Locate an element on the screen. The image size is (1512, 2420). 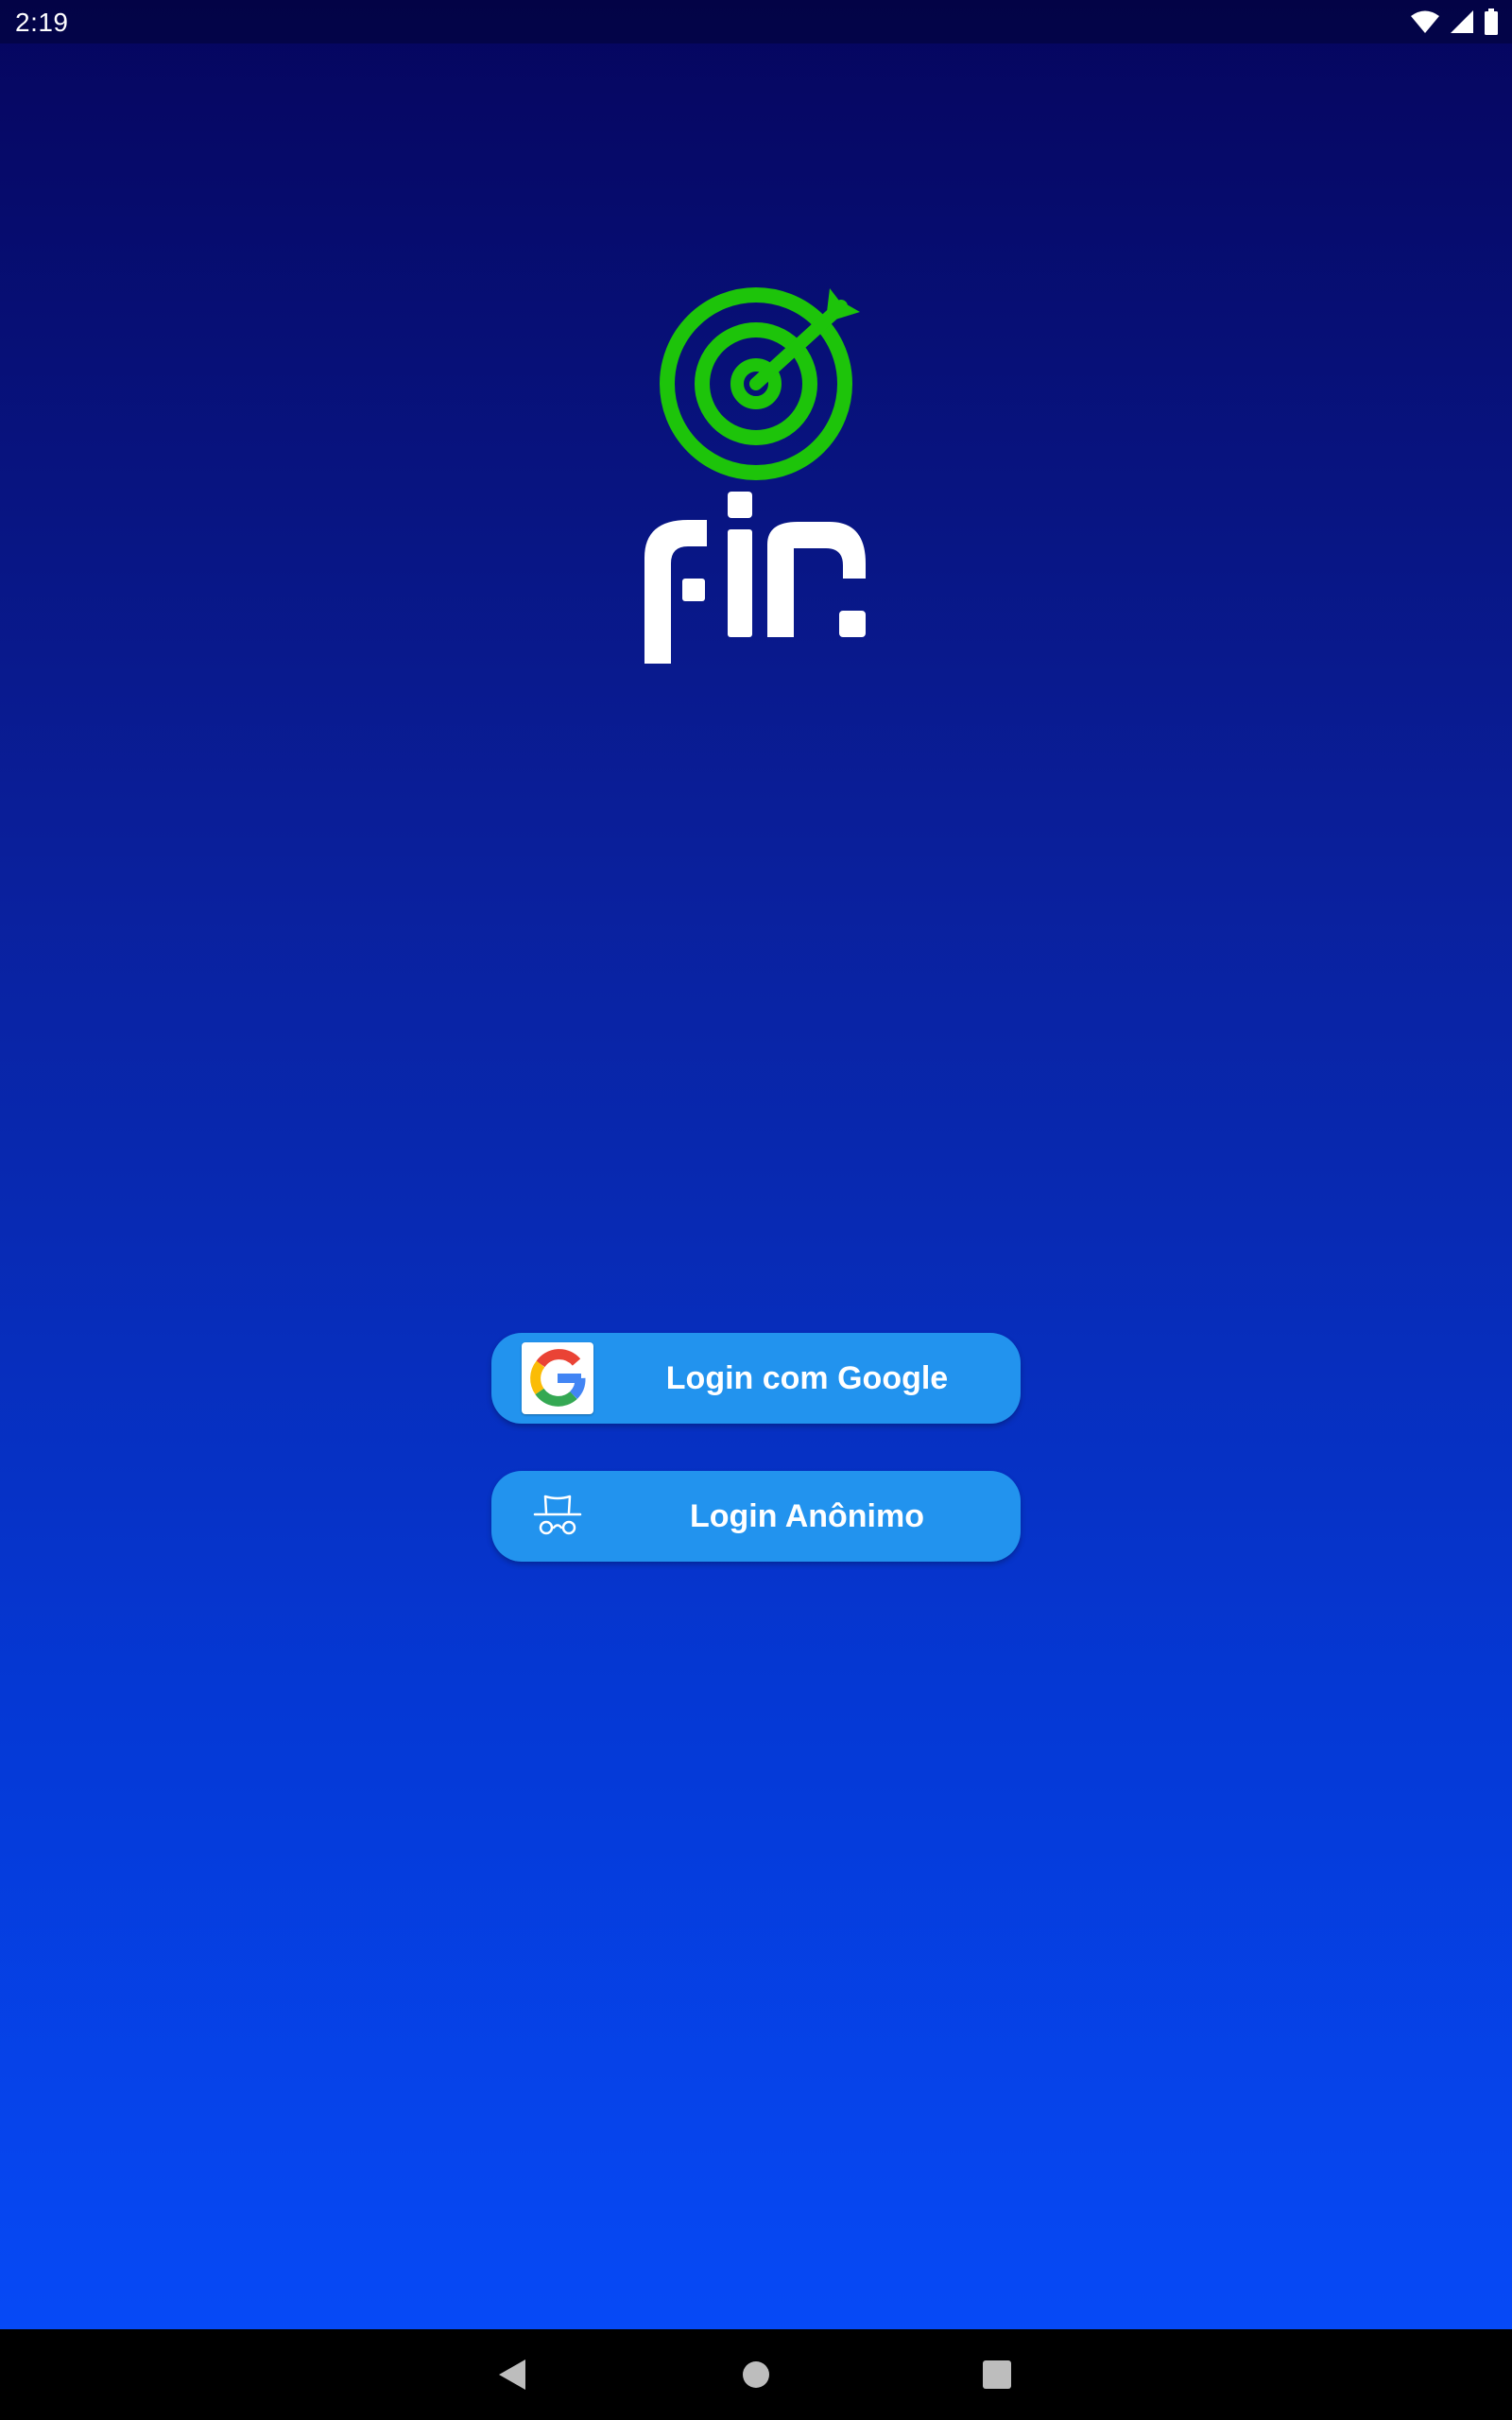
status-time: 2:19 is located at coordinates (42, 22).